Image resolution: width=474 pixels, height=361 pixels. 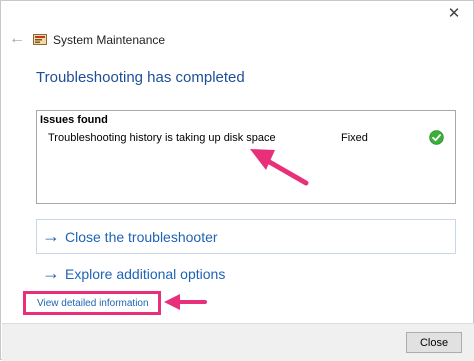 I want to click on annotation-highlight-box, so click(x=92, y=303).